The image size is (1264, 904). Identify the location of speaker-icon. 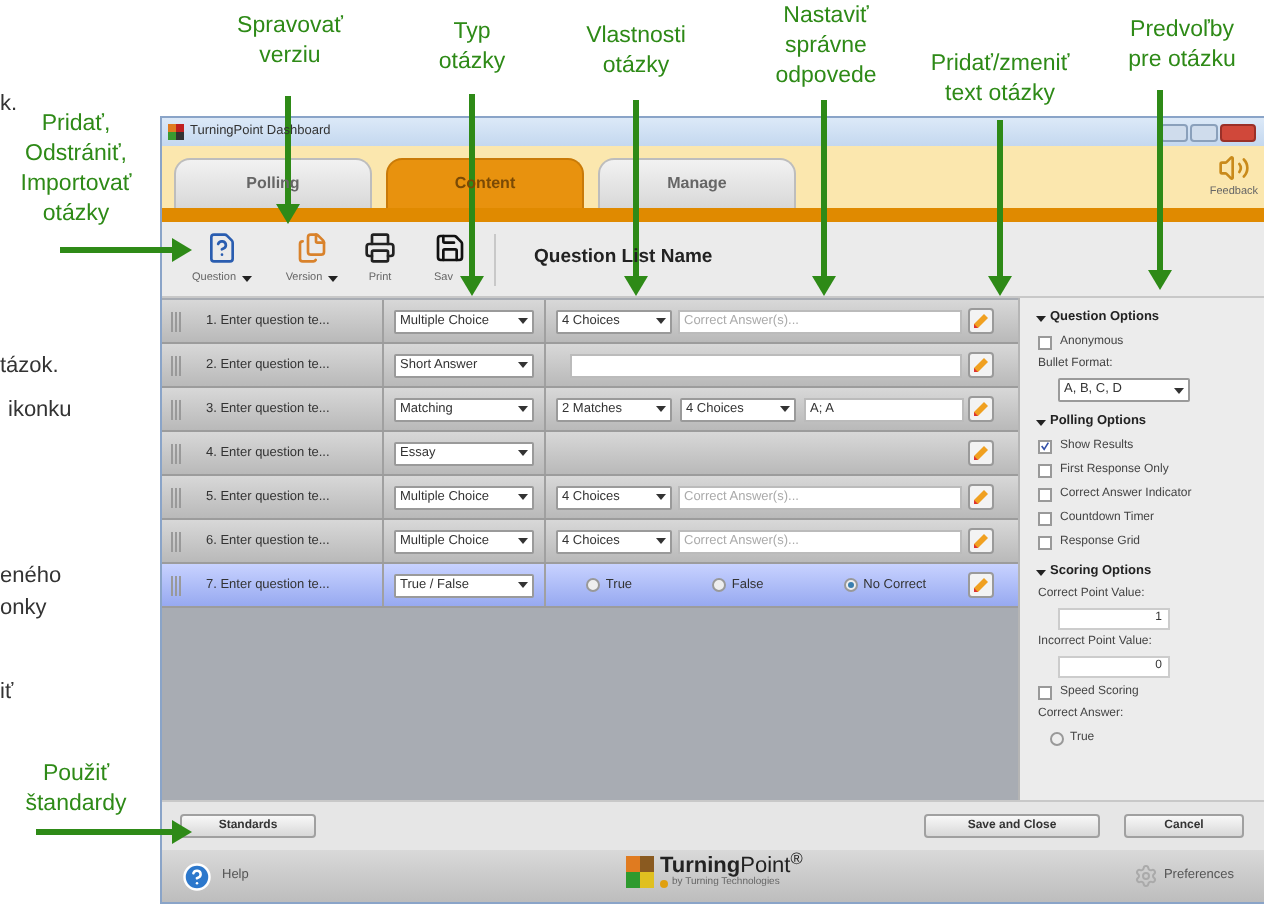
(1233, 168).